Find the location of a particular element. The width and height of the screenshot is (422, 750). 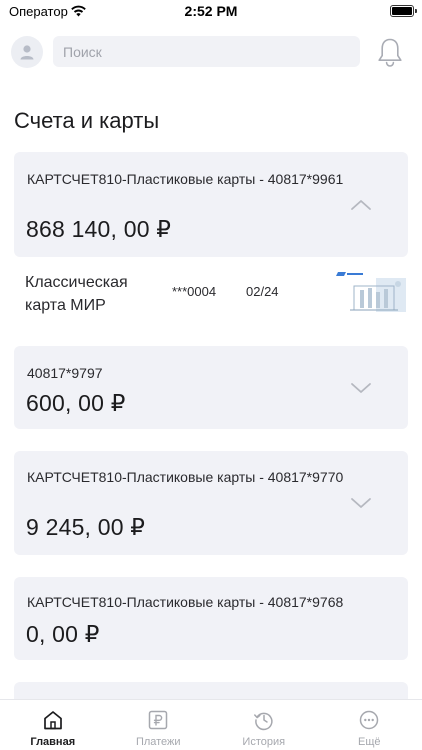

bank-card-title: Классическая карта МИР is located at coordinates (76, 294).